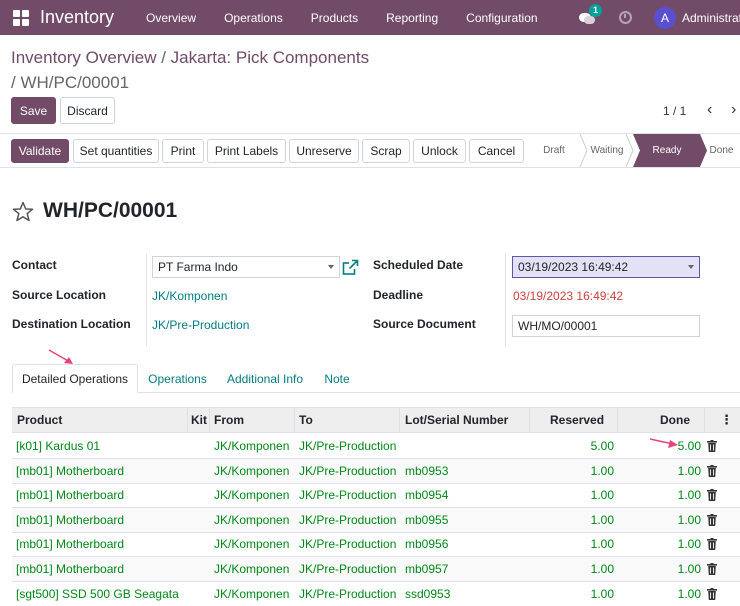  Describe the element at coordinates (674, 111) in the screenshot. I see `pager-value: 1 / 1` at that location.